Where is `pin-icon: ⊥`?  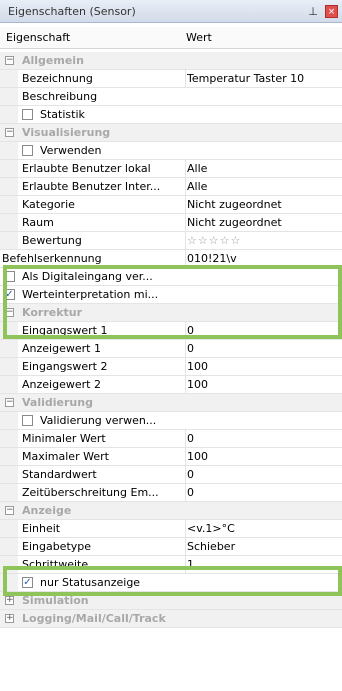 pin-icon: ⊥ is located at coordinates (313, 11).